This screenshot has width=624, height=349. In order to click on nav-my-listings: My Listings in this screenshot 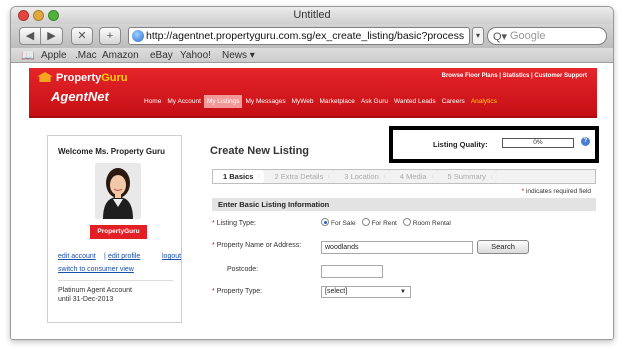, I will do `click(223, 101)`.